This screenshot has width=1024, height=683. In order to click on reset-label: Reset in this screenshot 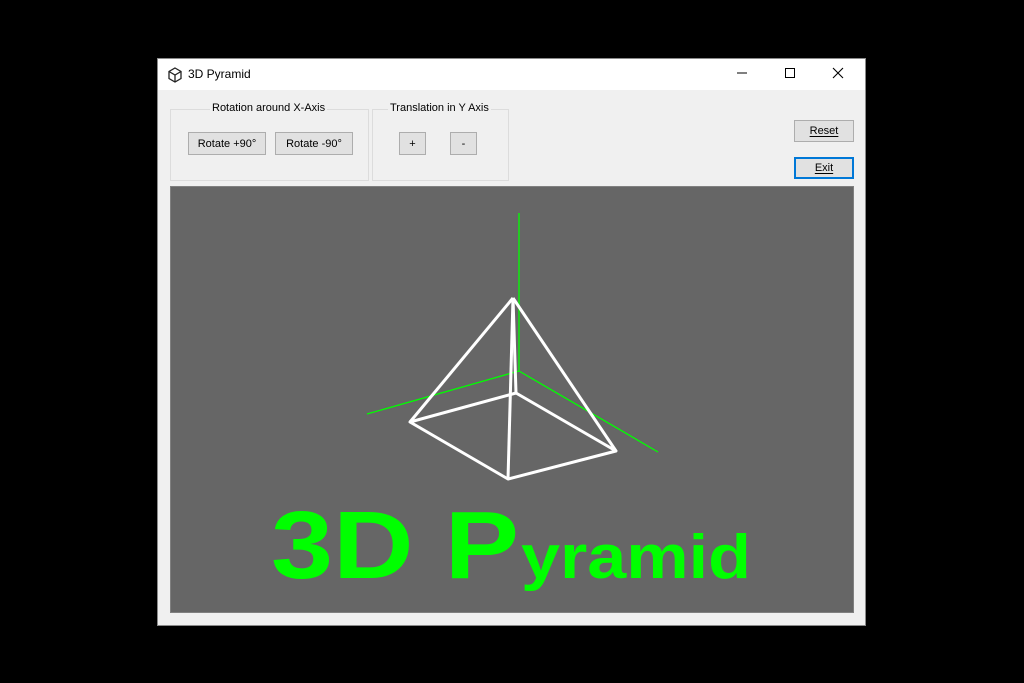, I will do `click(824, 131)`.